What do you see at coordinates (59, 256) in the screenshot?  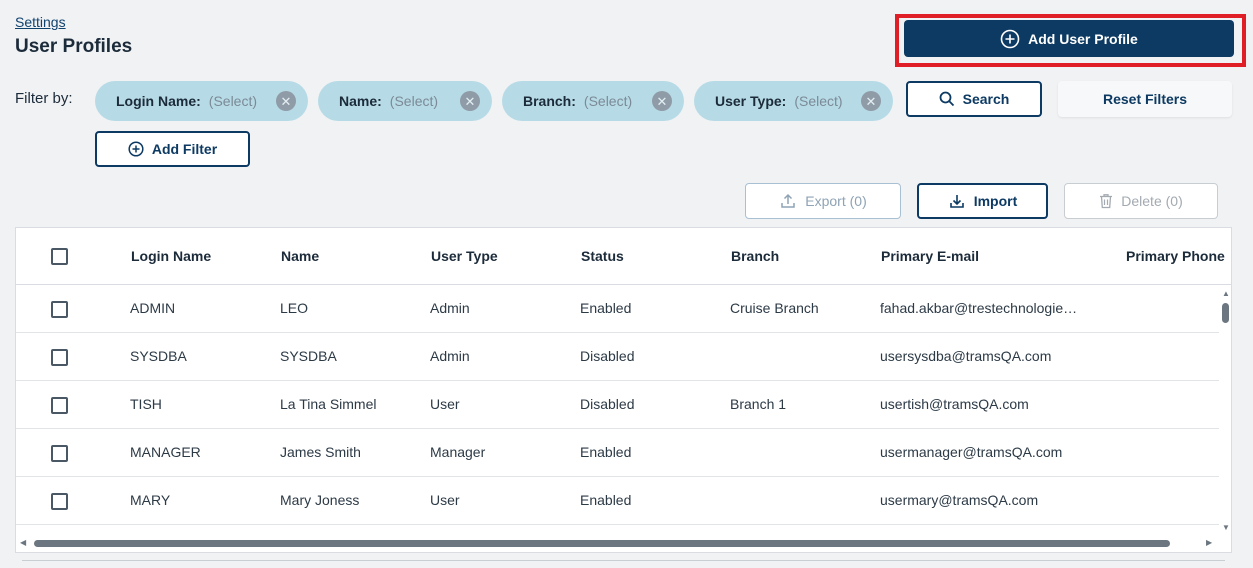 I see `select-all-checkbox` at bounding box center [59, 256].